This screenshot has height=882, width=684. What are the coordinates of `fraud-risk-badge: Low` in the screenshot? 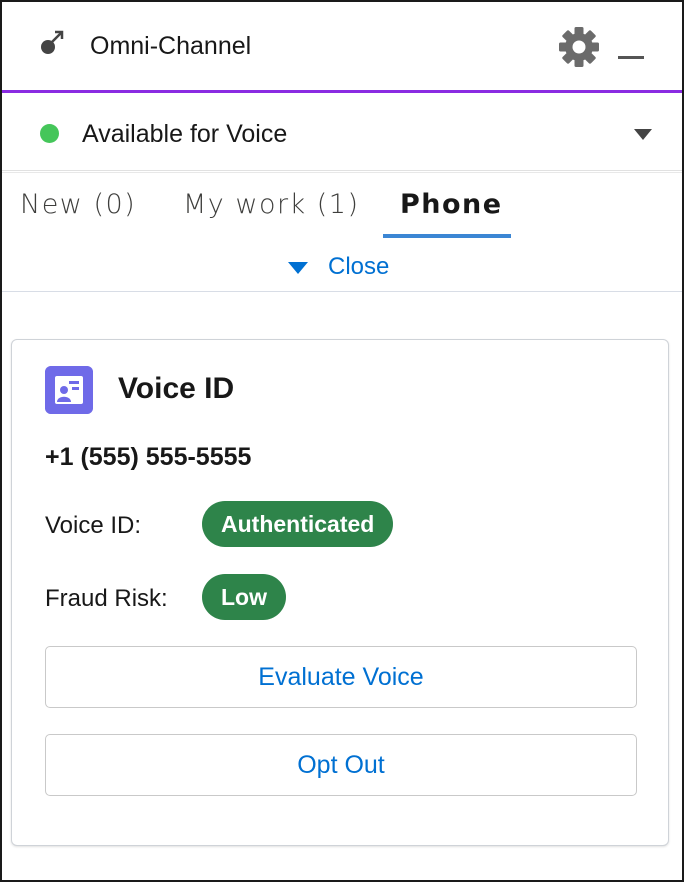 It's located at (244, 597).